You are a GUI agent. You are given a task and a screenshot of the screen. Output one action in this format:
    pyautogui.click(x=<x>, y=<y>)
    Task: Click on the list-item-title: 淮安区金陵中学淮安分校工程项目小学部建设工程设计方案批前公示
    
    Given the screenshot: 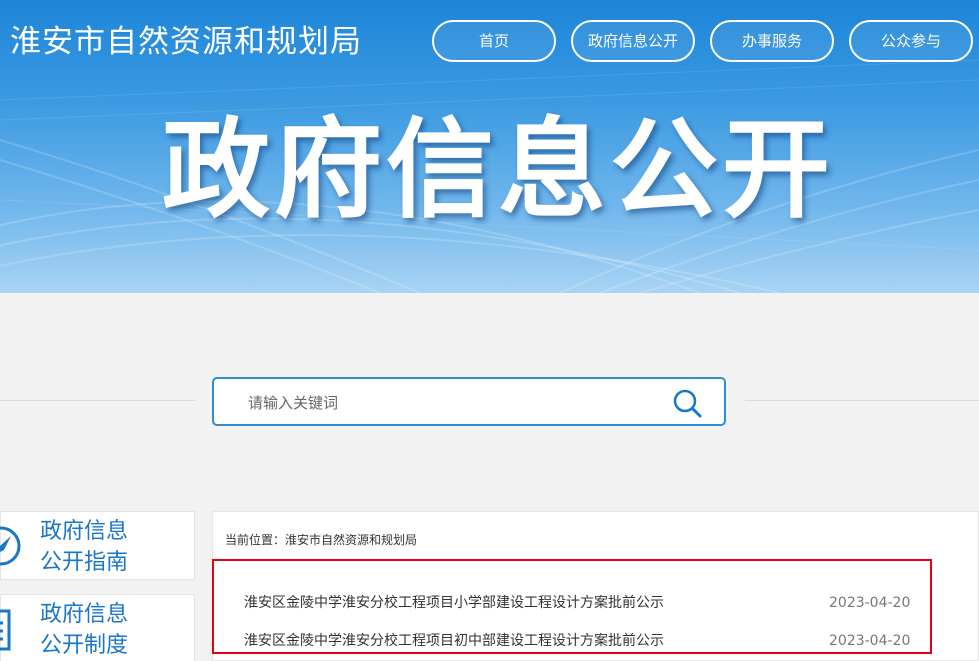 What is the action you would take?
    pyautogui.click(x=454, y=603)
    